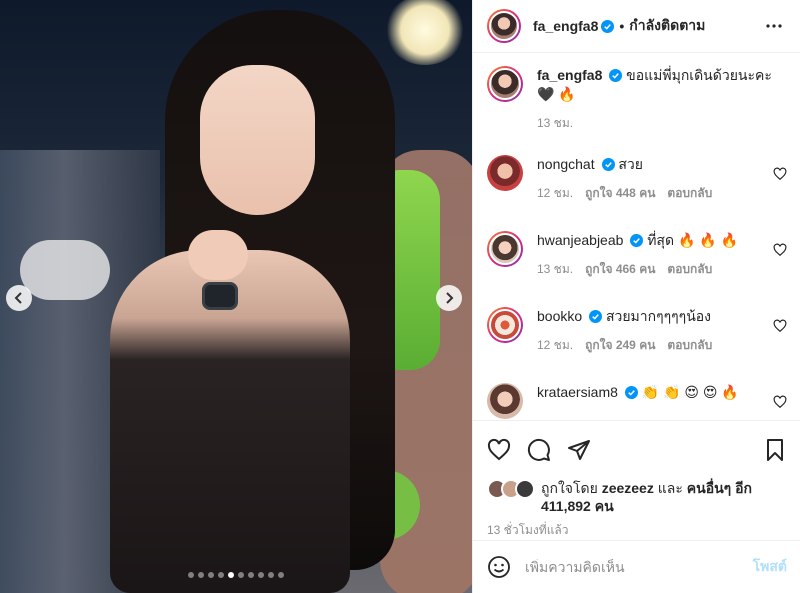  Describe the element at coordinates (220, 296) in the screenshot. I see `model-watch` at that location.